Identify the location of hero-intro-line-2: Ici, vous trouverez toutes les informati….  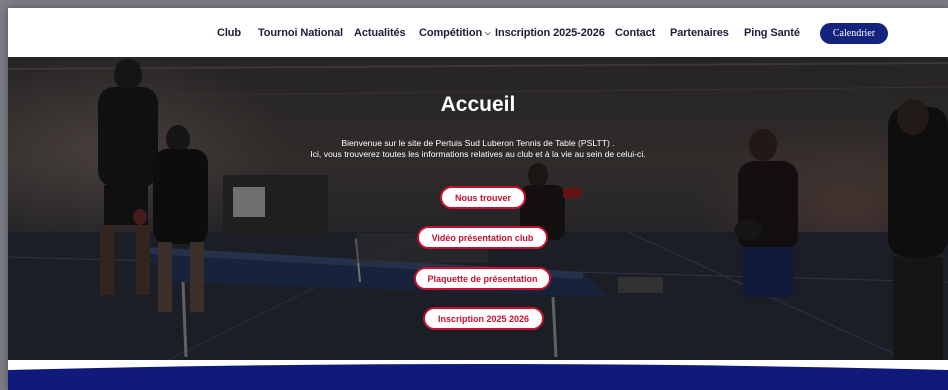
(478, 154).